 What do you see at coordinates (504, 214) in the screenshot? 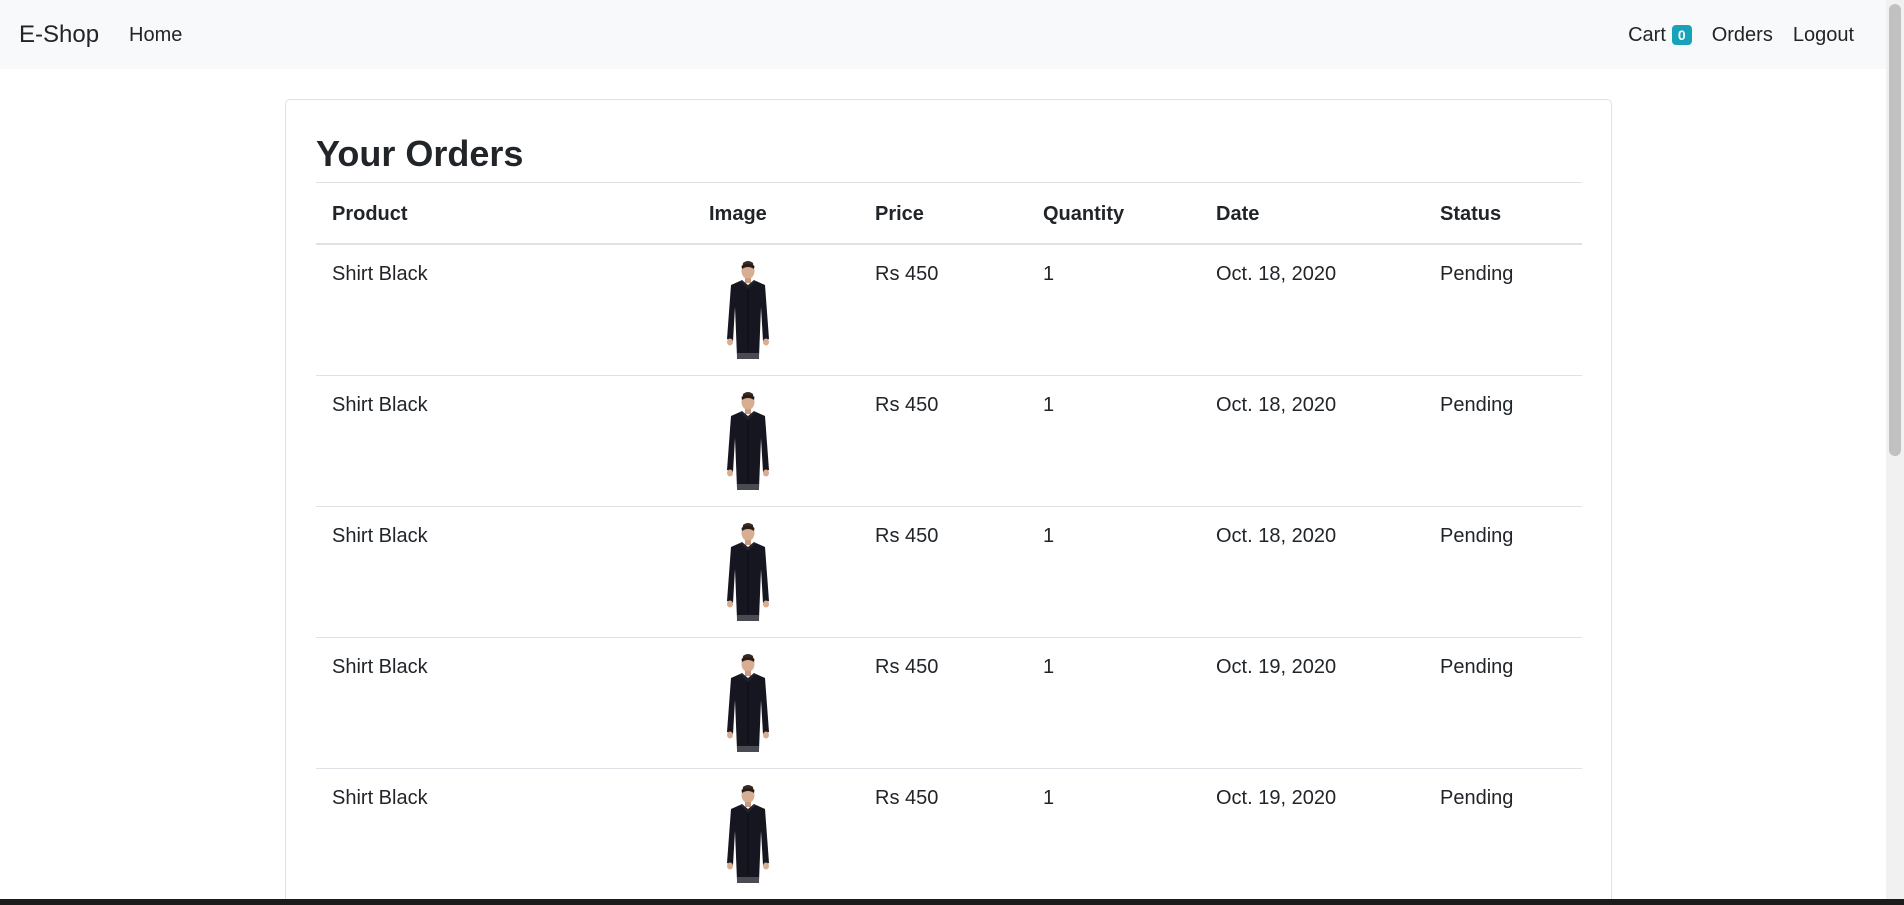
I see `header-product: Product` at bounding box center [504, 214].